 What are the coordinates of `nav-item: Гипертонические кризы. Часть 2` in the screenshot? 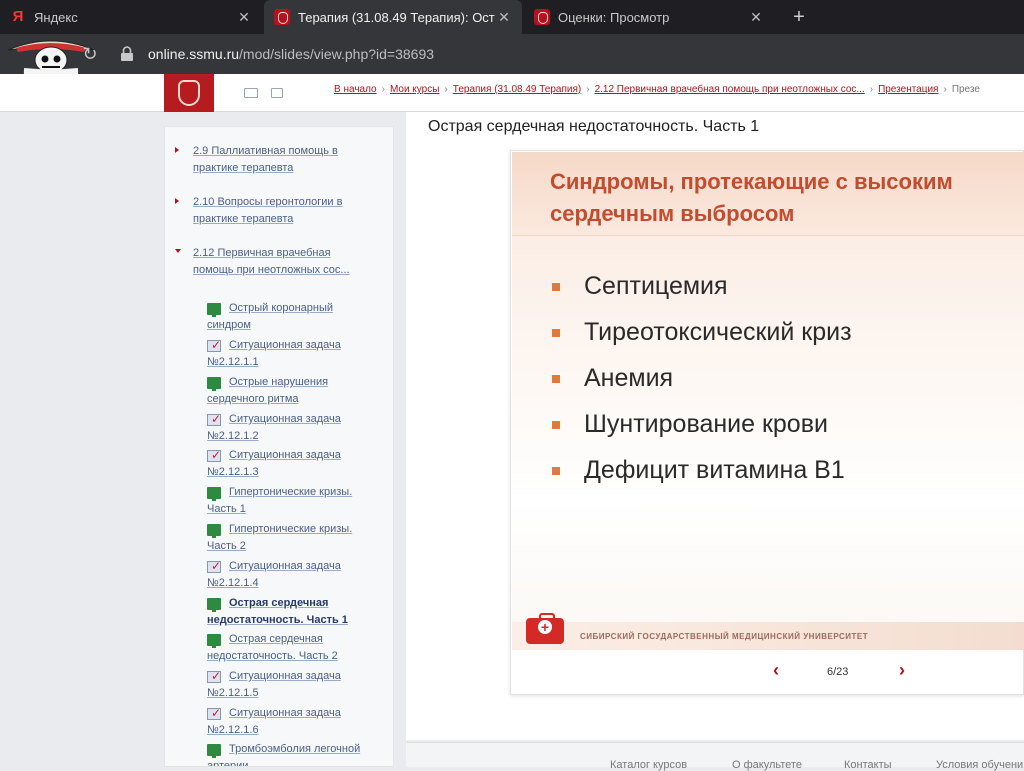 It's located at (292, 538).